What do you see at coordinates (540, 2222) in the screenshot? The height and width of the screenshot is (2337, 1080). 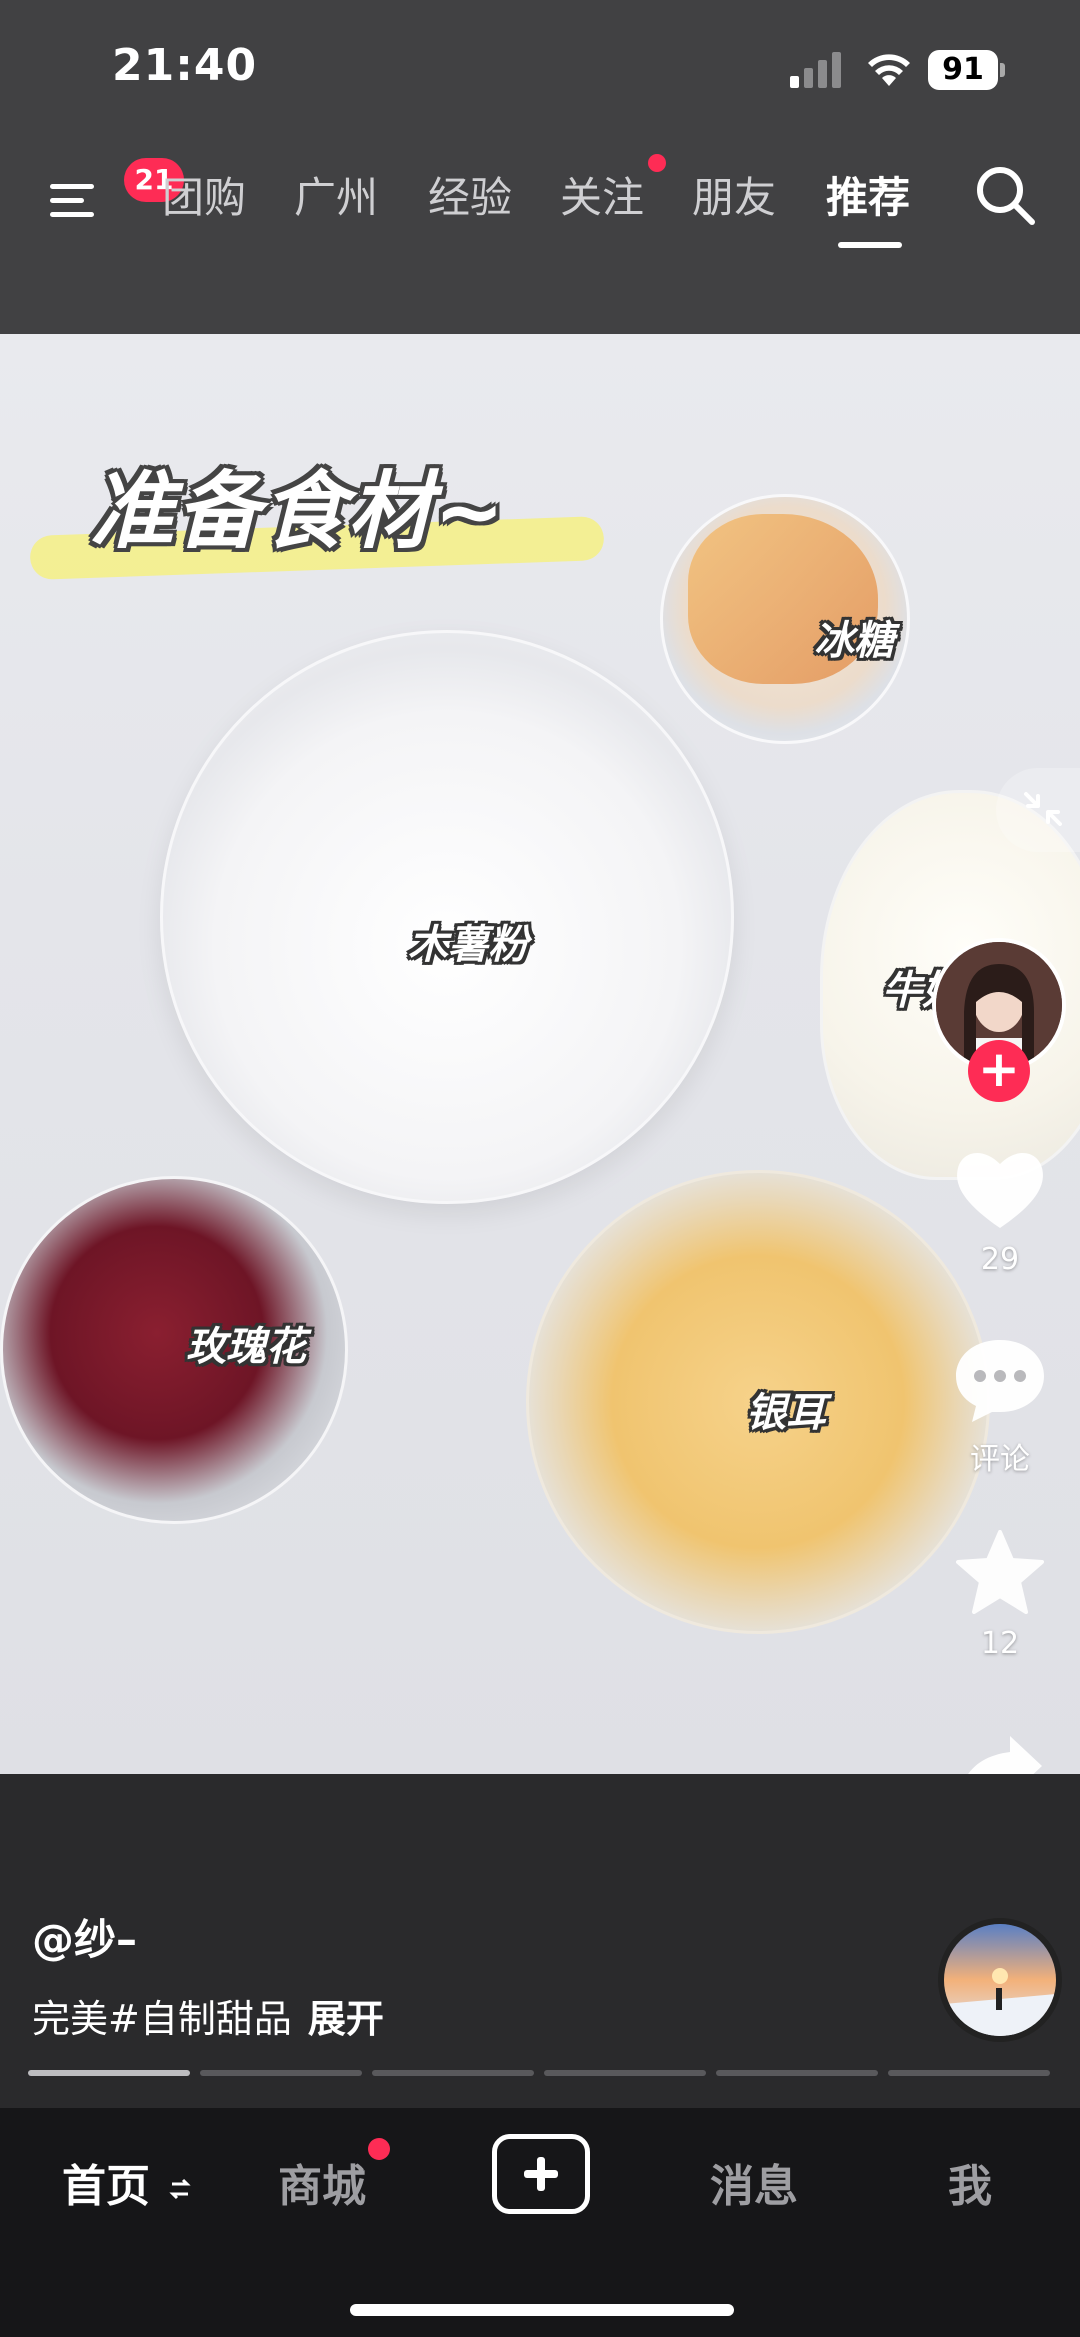 I see `bottom-tab-bar: 首页 商城 消息 我` at bounding box center [540, 2222].